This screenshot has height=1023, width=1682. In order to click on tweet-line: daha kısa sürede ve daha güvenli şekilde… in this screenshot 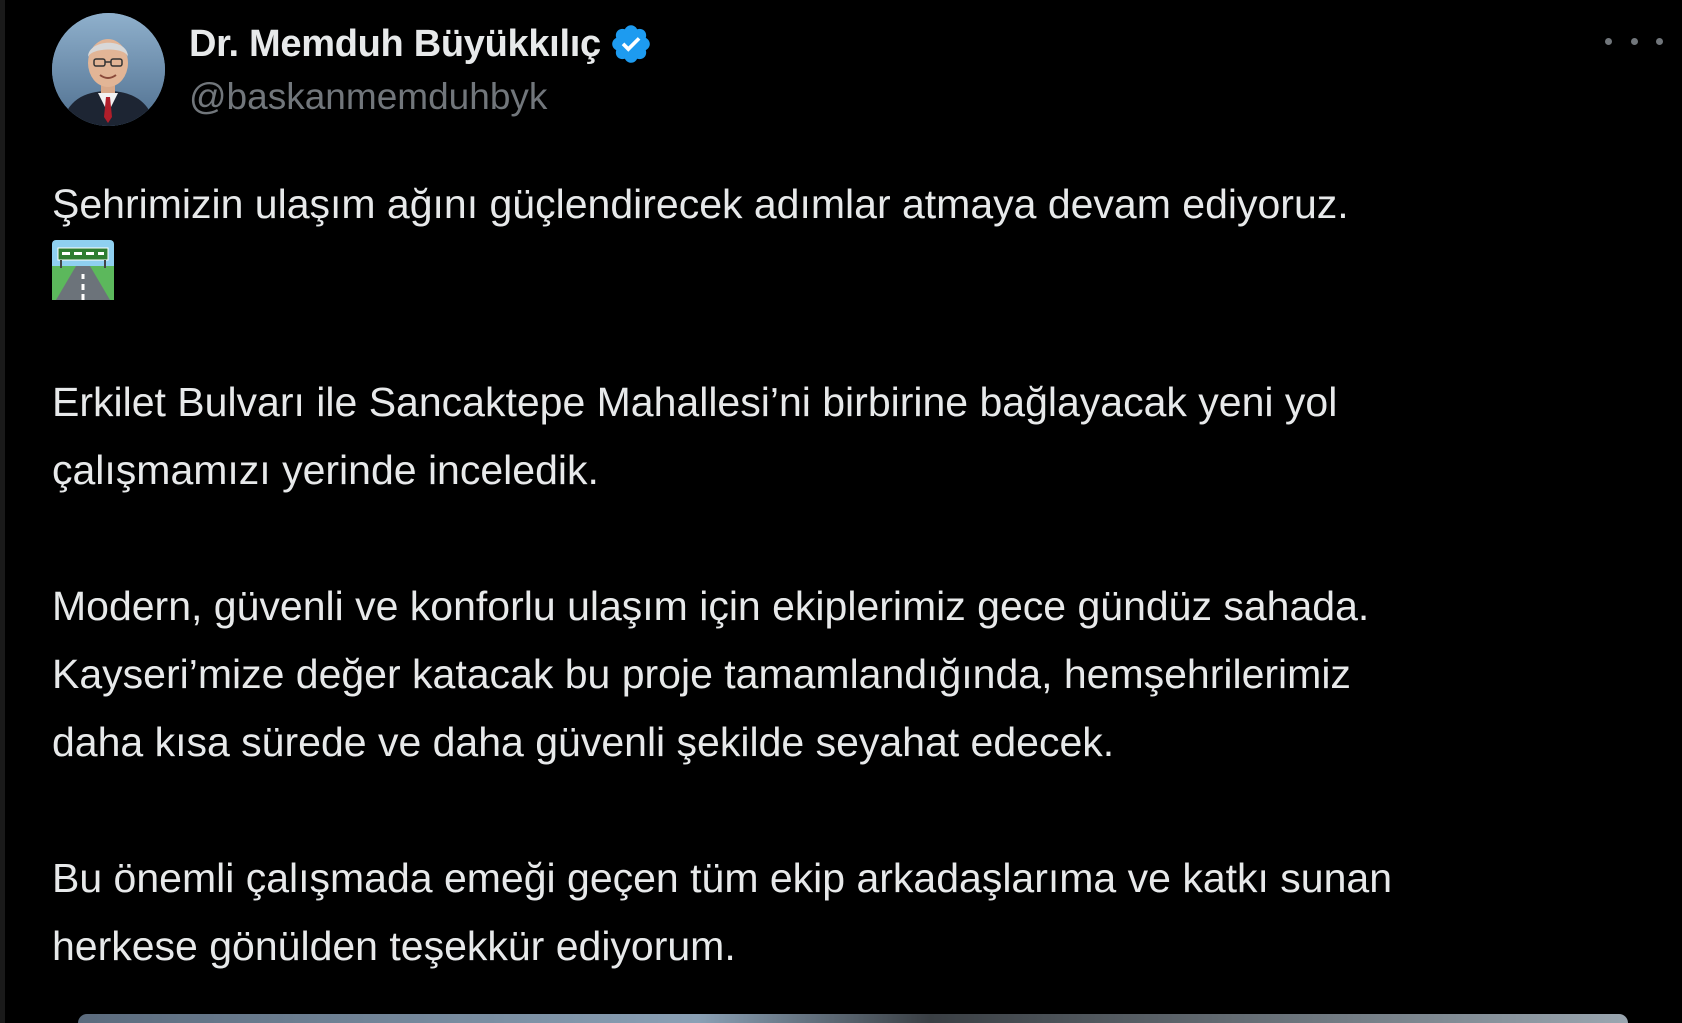, I will do `click(583, 742)`.